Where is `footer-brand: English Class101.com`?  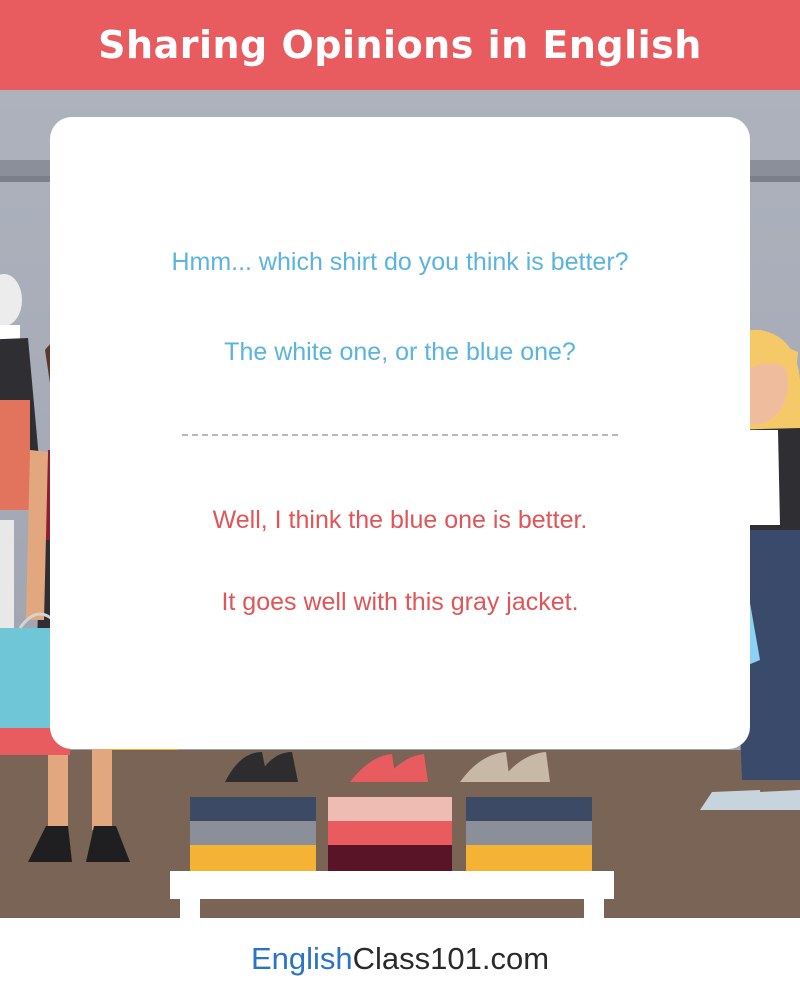 footer-brand: English Class101.com is located at coordinates (400, 959).